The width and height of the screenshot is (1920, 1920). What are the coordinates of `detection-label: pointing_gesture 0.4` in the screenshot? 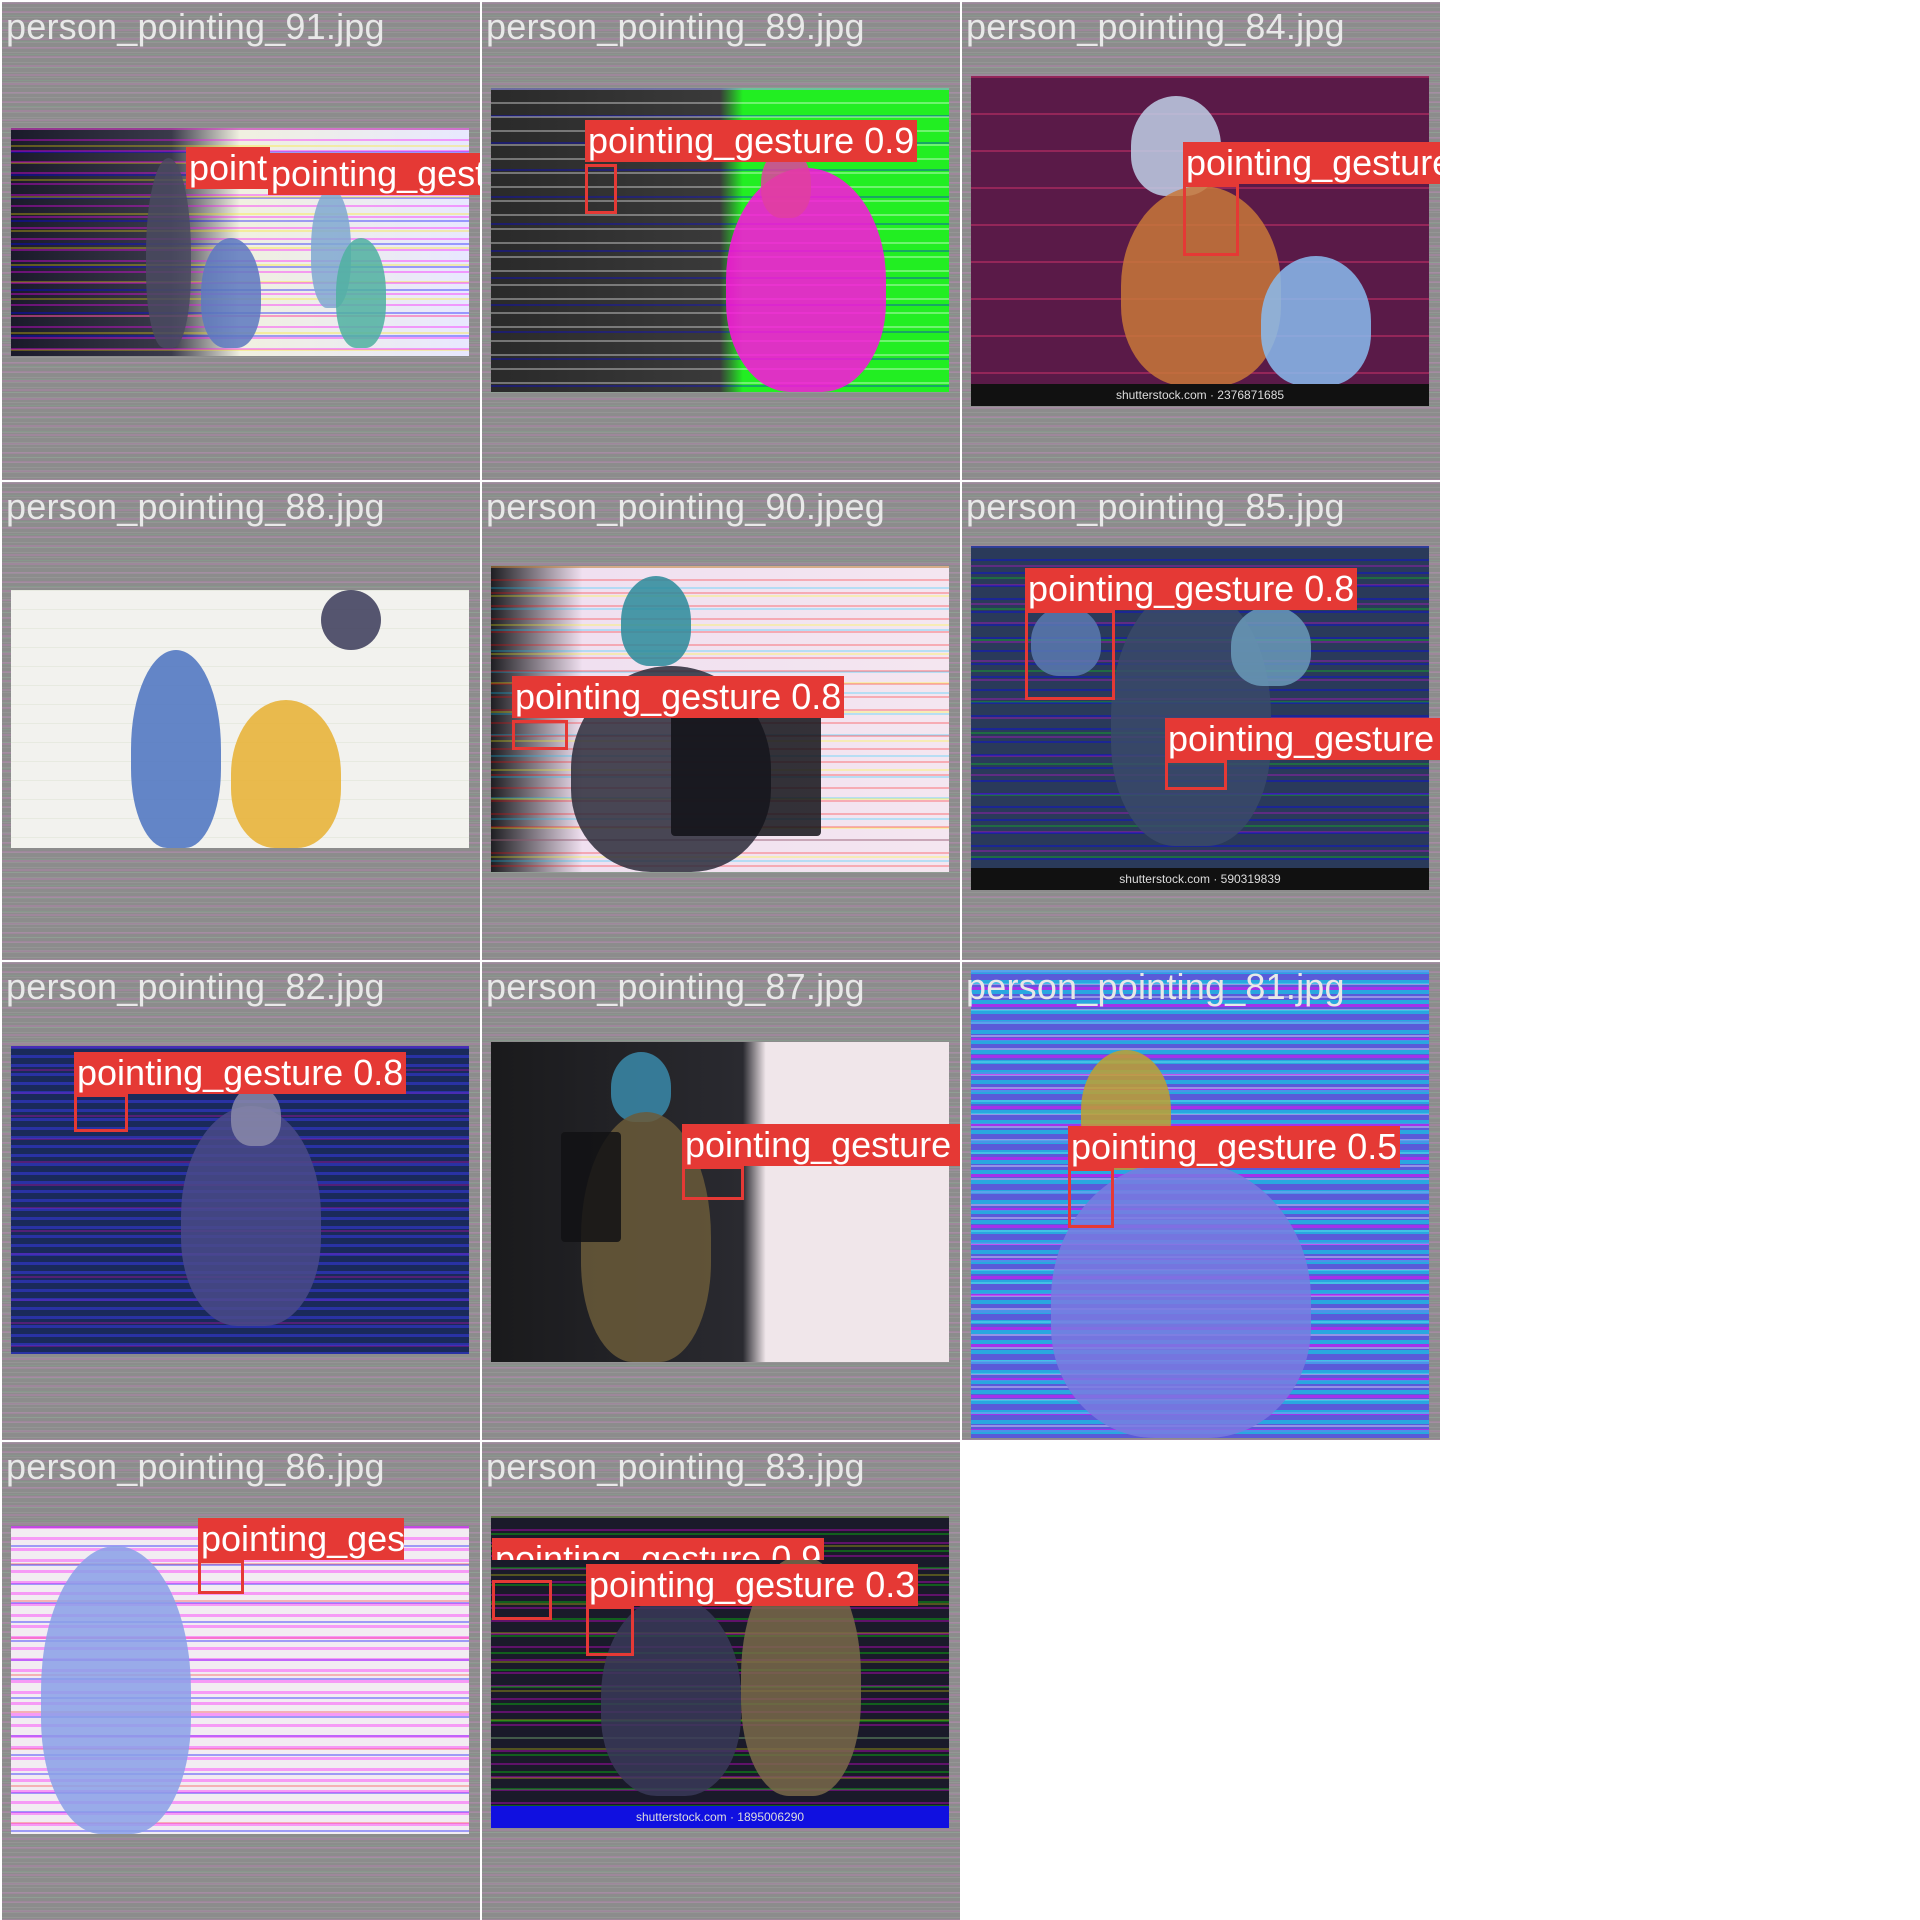 It's located at (1311, 163).